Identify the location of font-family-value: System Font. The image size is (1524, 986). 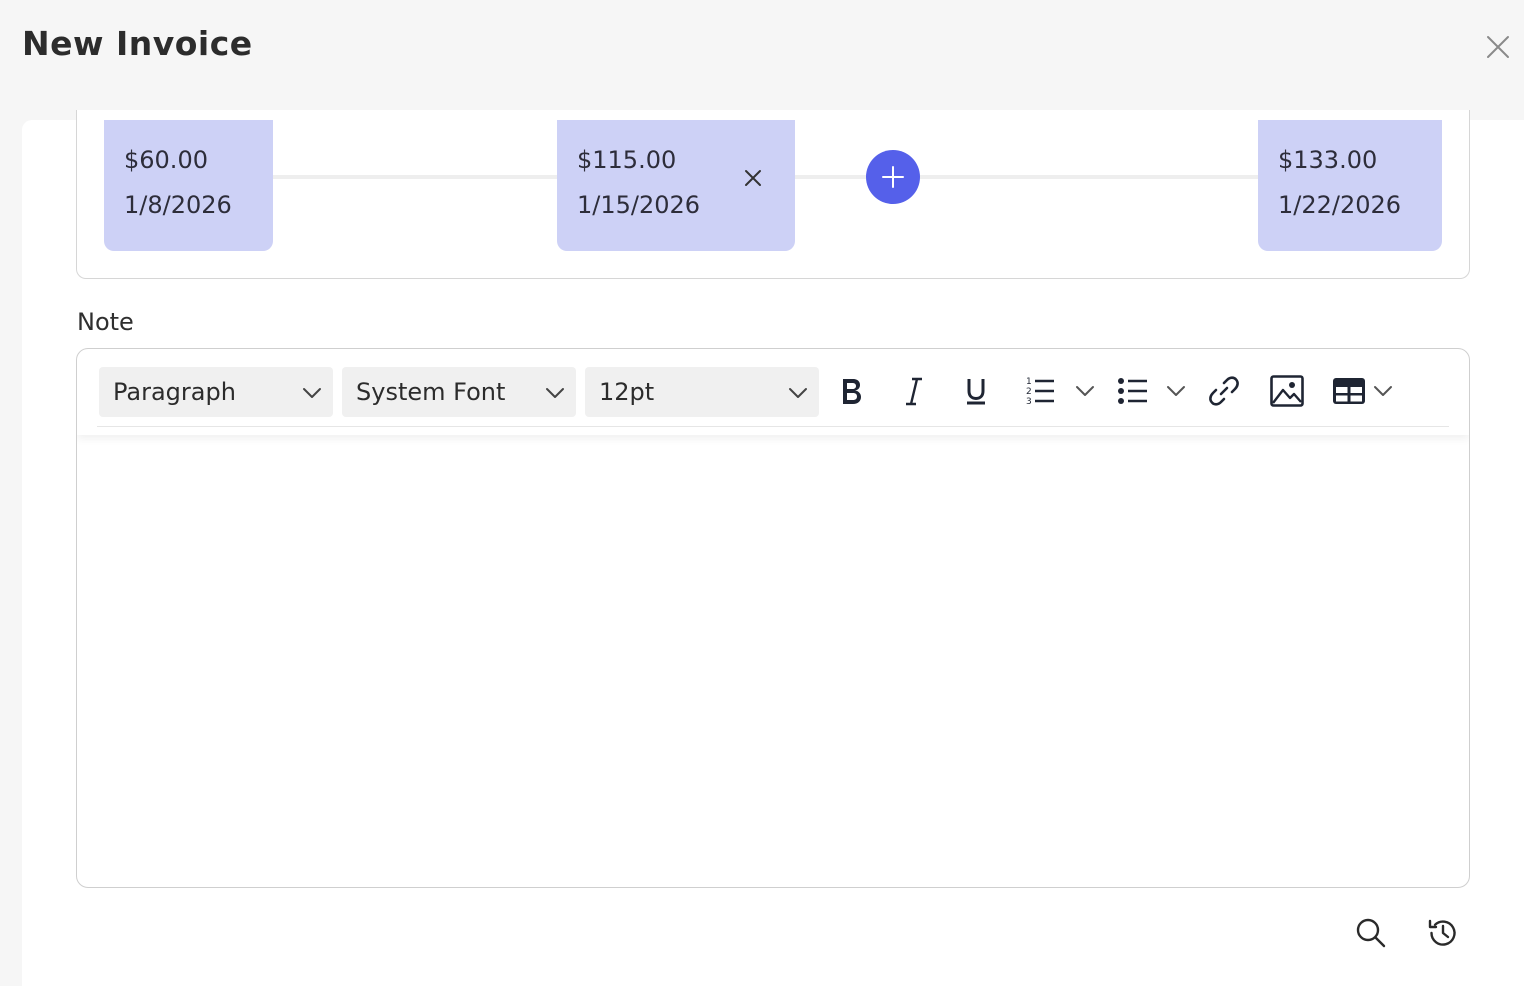
(431, 392).